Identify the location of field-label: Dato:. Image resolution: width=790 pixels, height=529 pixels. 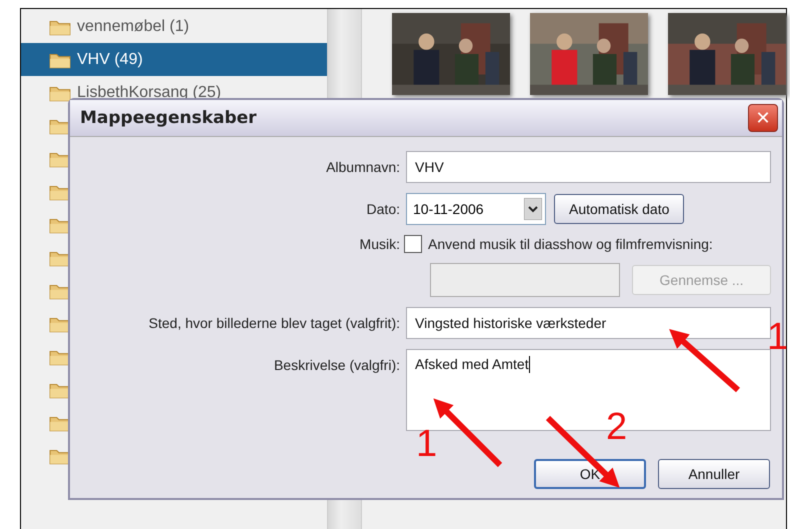
(383, 209).